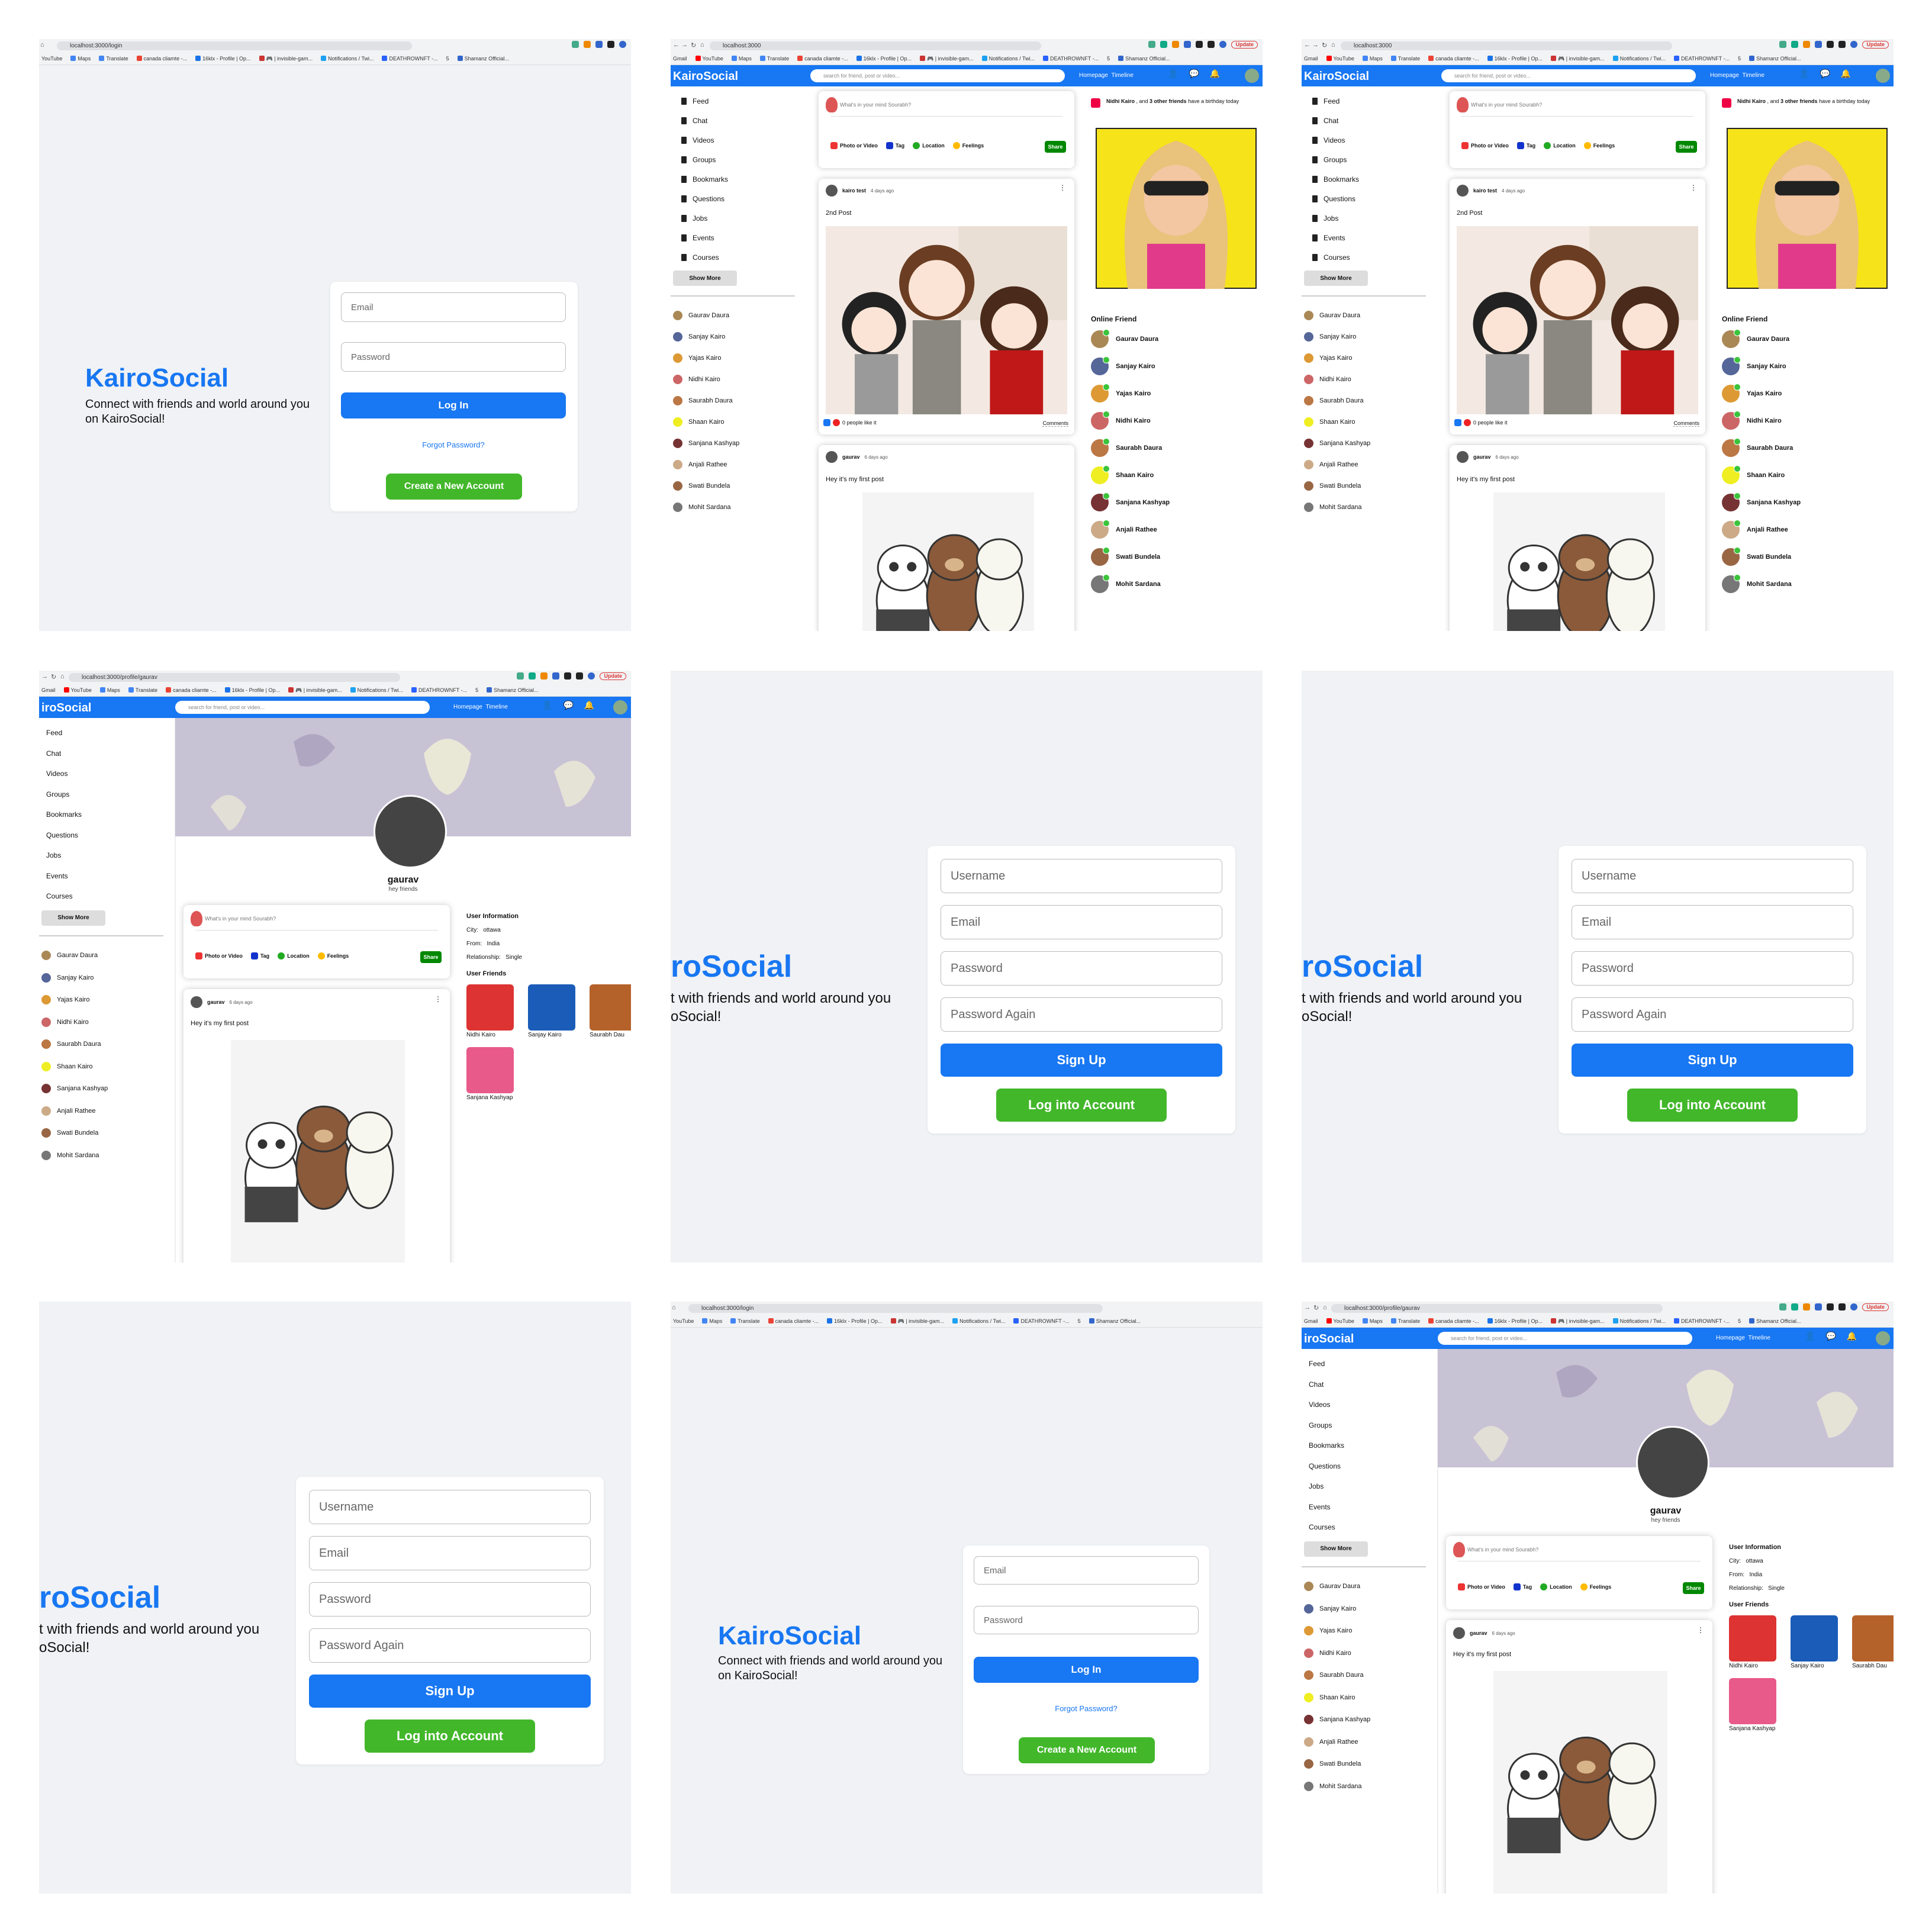  What do you see at coordinates (1086, 1670) in the screenshot?
I see `login-button: Log In` at bounding box center [1086, 1670].